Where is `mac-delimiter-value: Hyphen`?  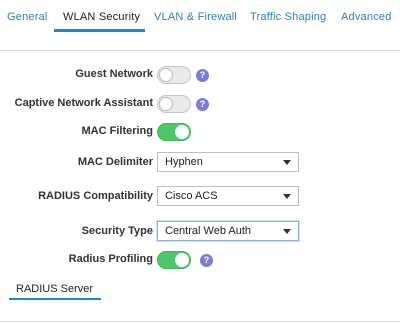 mac-delimiter-value: Hyphen is located at coordinates (184, 162).